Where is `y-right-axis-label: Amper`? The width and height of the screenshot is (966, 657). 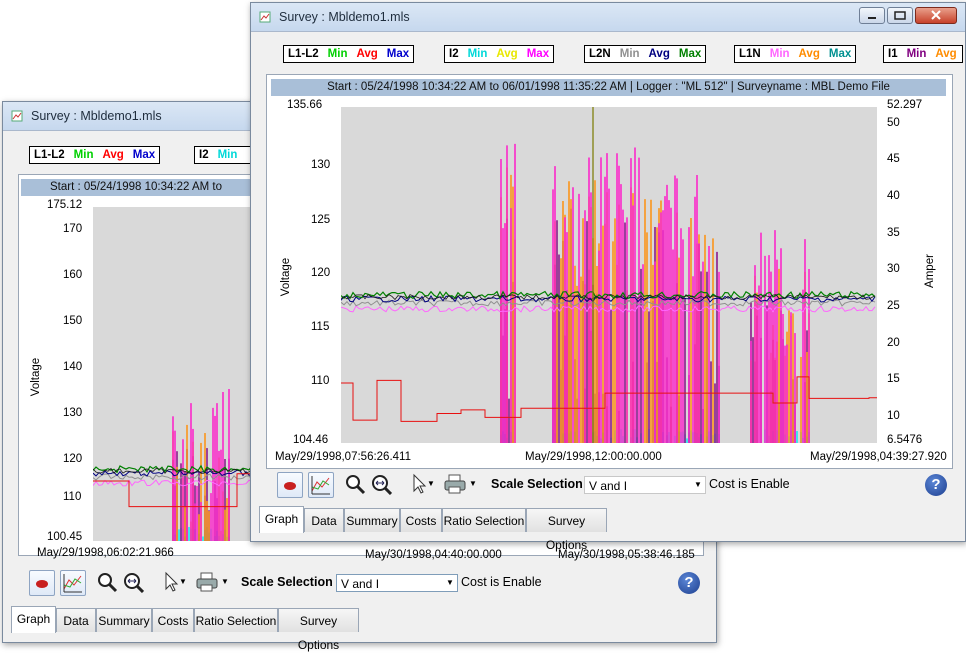
y-right-axis-label: Amper is located at coordinates (929, 271).